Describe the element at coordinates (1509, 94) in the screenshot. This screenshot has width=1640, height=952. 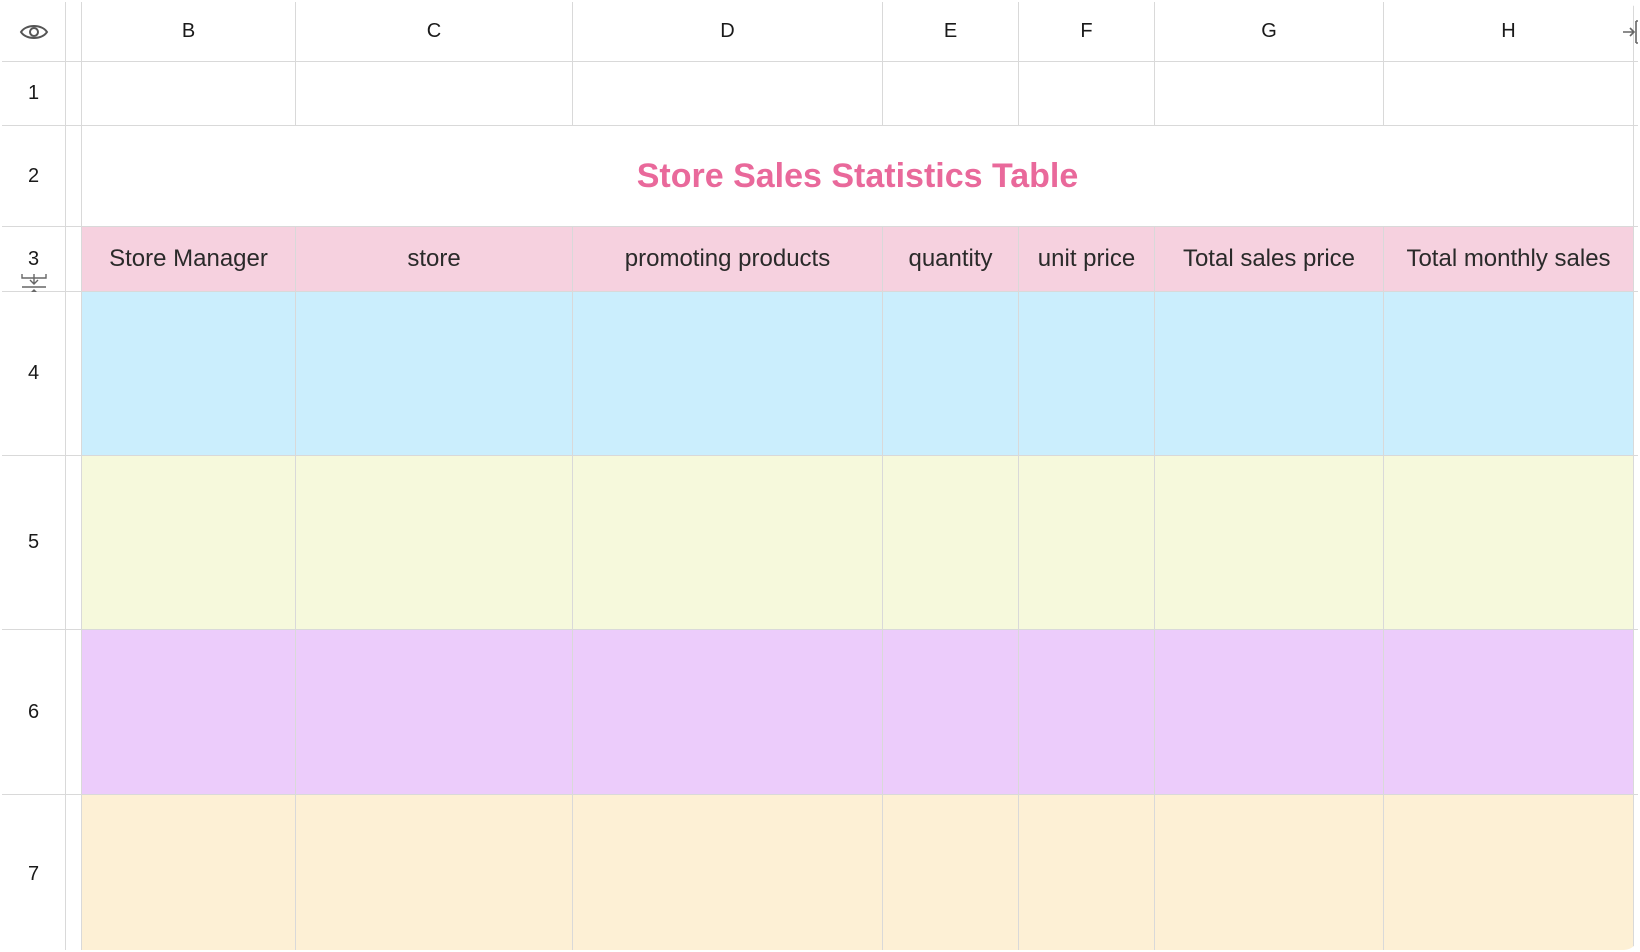
I see `cell-h1` at that location.